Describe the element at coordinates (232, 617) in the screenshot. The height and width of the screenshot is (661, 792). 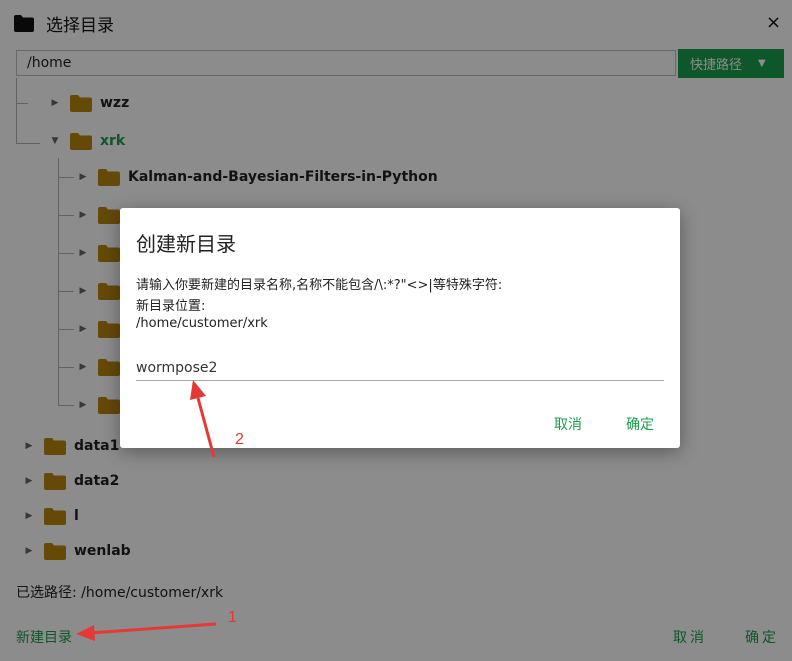
I see `annotation-marker-1: 1` at that location.